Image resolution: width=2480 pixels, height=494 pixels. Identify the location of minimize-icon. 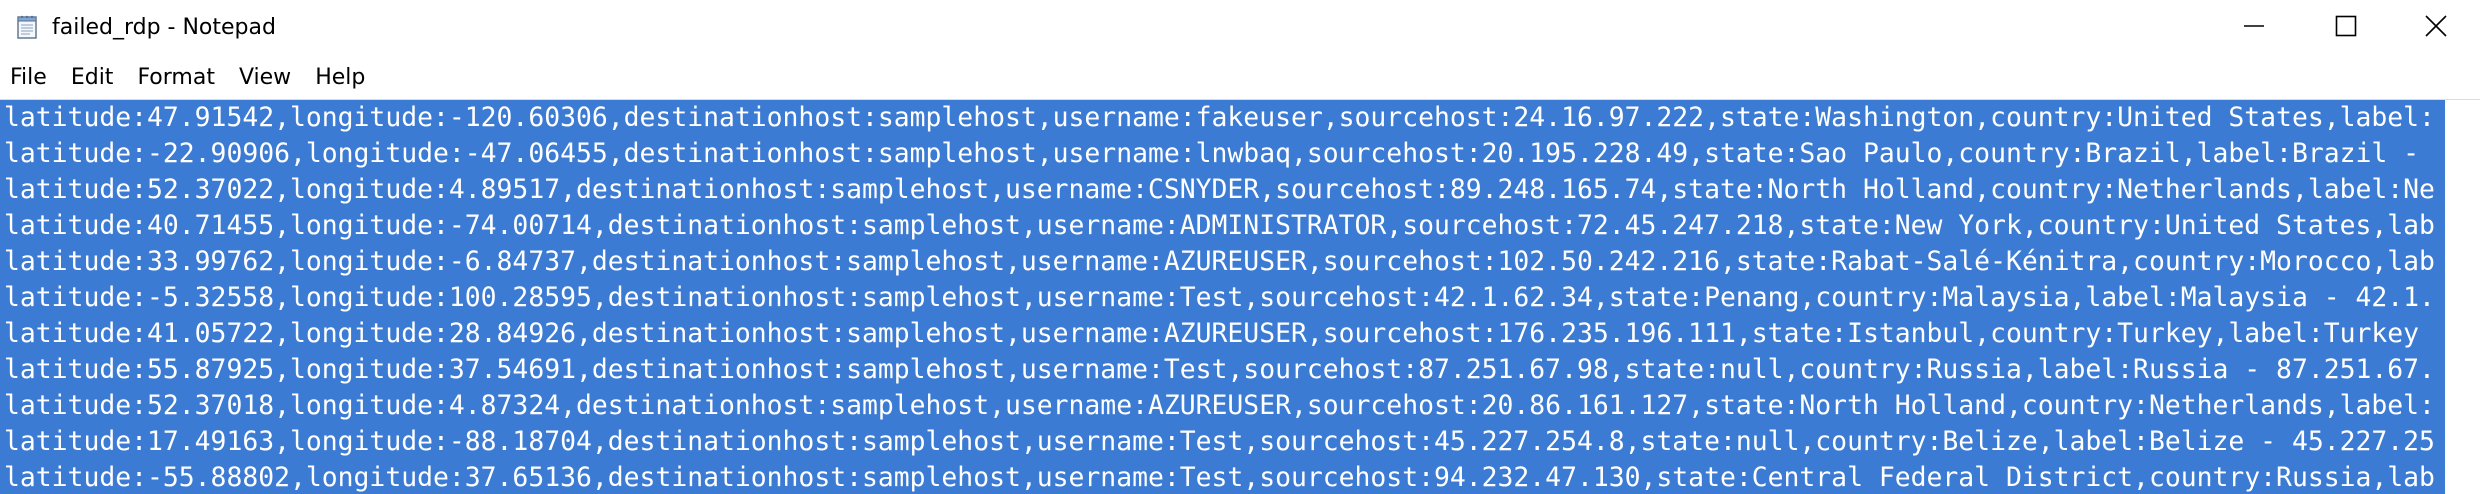
(2254, 28).